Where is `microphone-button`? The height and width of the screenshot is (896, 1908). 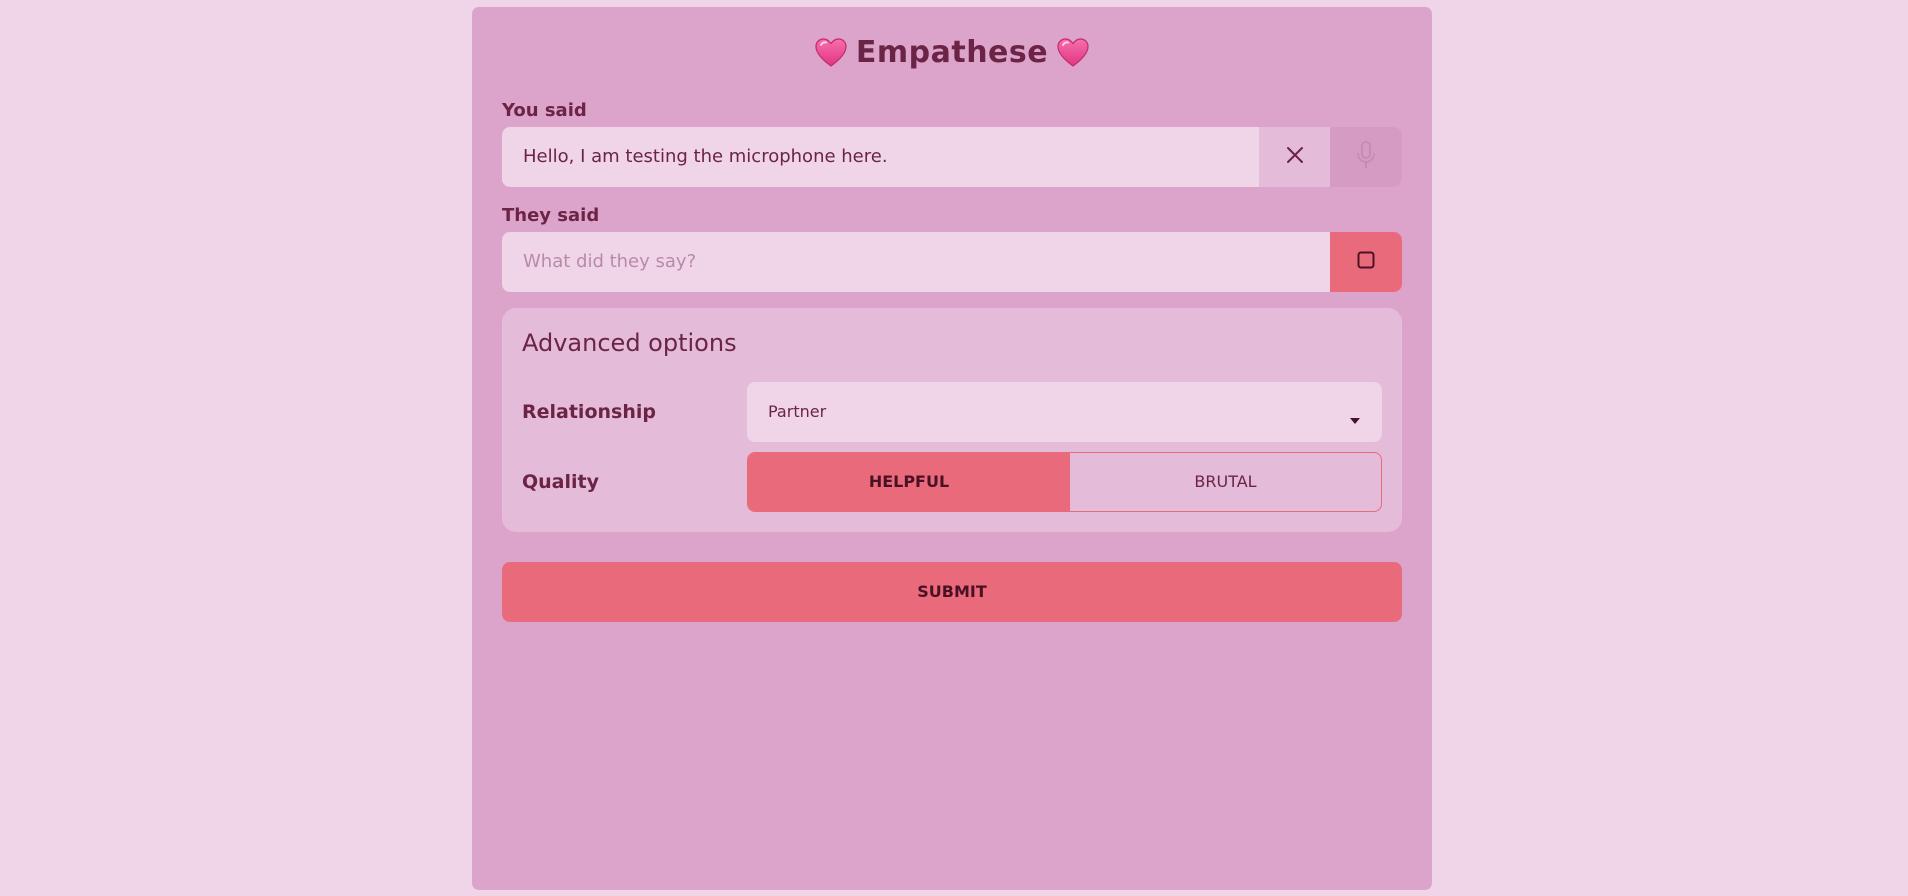 microphone-button is located at coordinates (1366, 157).